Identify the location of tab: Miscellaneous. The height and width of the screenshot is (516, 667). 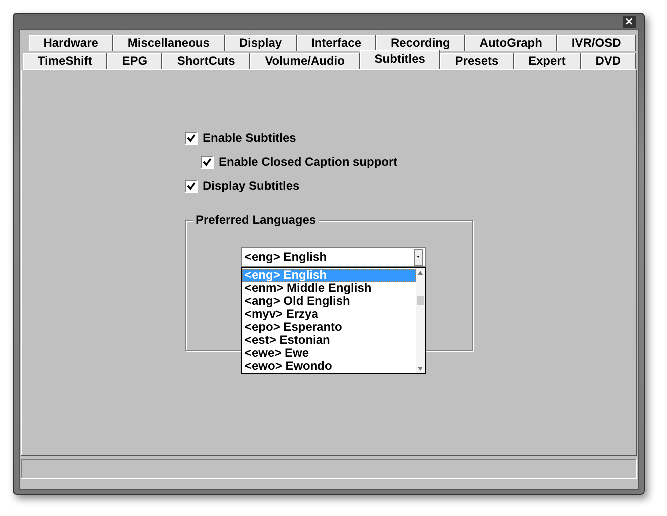
(169, 43).